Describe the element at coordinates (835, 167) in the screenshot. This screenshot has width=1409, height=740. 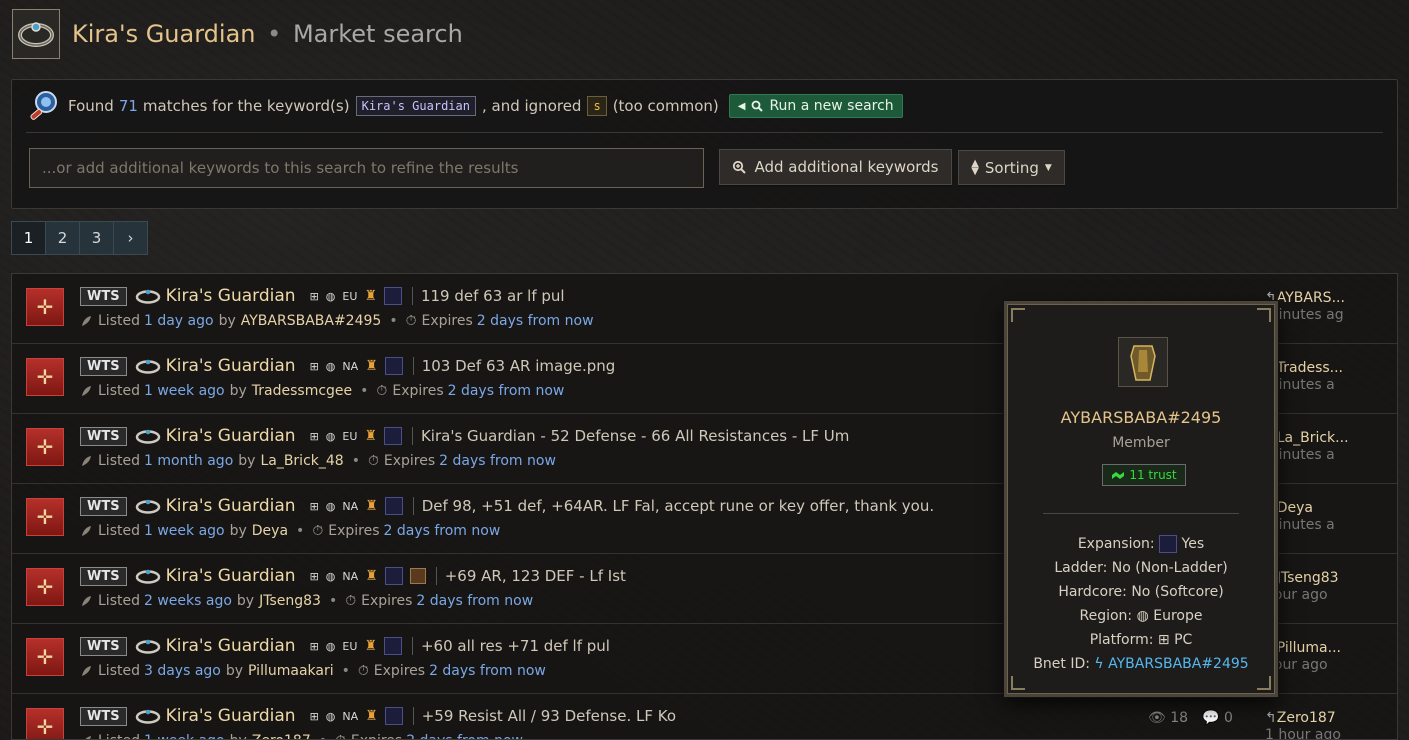
I see `add-keywords-button: Add additional keywords` at that location.